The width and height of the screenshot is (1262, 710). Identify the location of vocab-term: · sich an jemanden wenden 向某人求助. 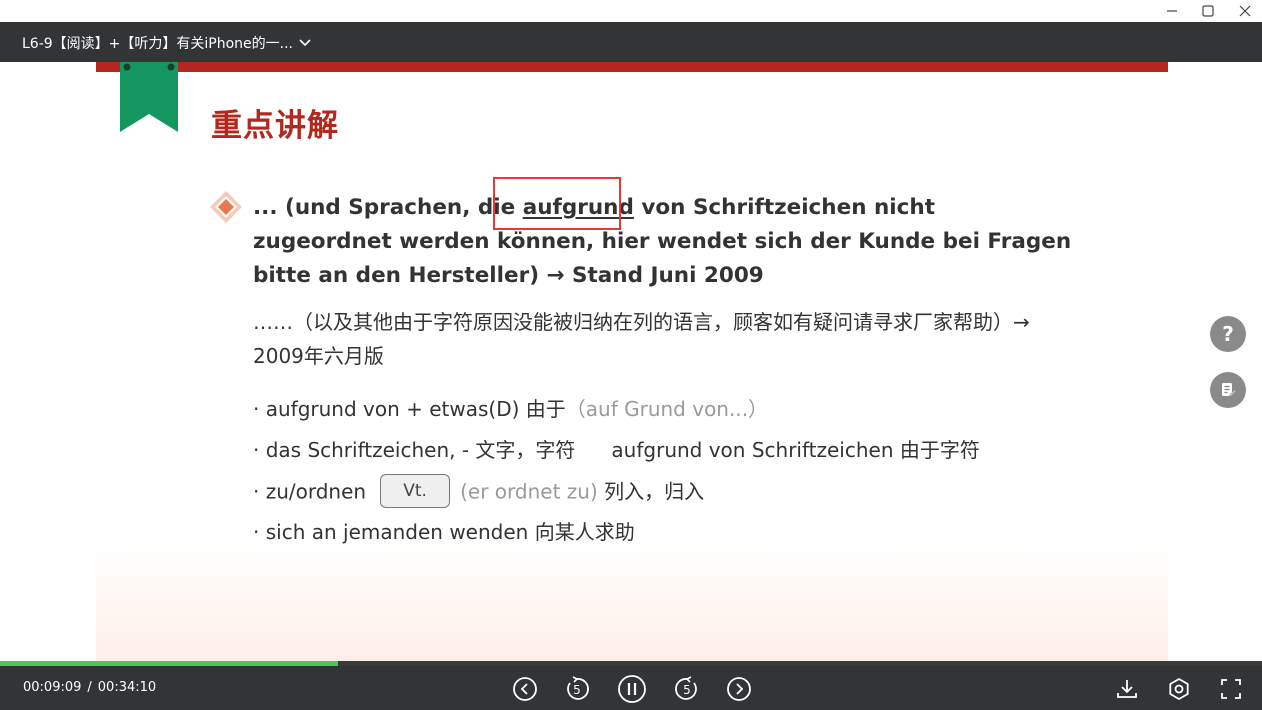
(444, 532).